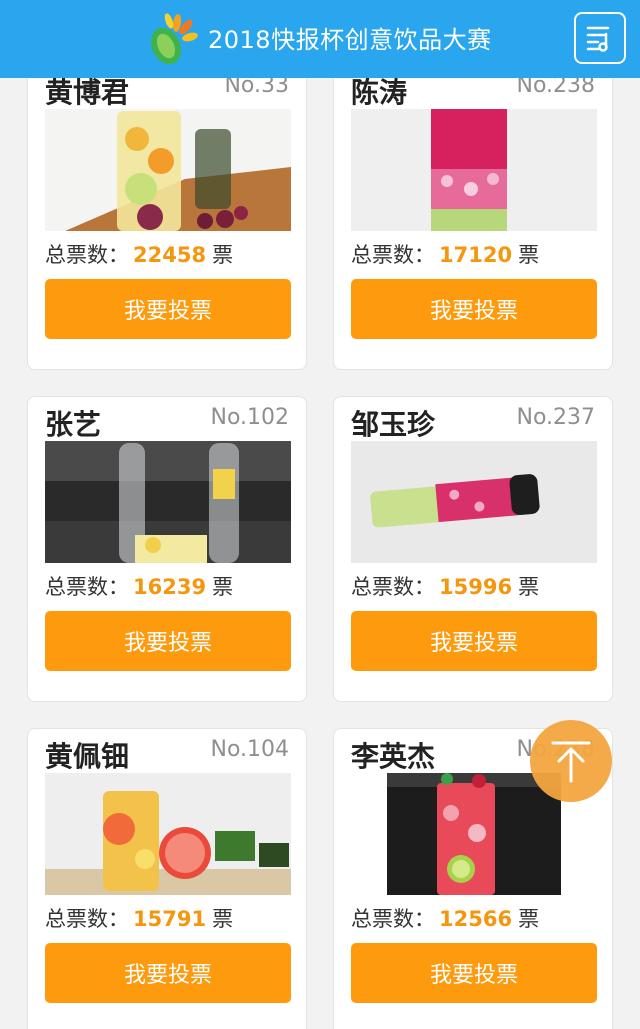 This screenshot has width=640, height=1029. I want to click on contestant-number: No.33, so click(256, 88).